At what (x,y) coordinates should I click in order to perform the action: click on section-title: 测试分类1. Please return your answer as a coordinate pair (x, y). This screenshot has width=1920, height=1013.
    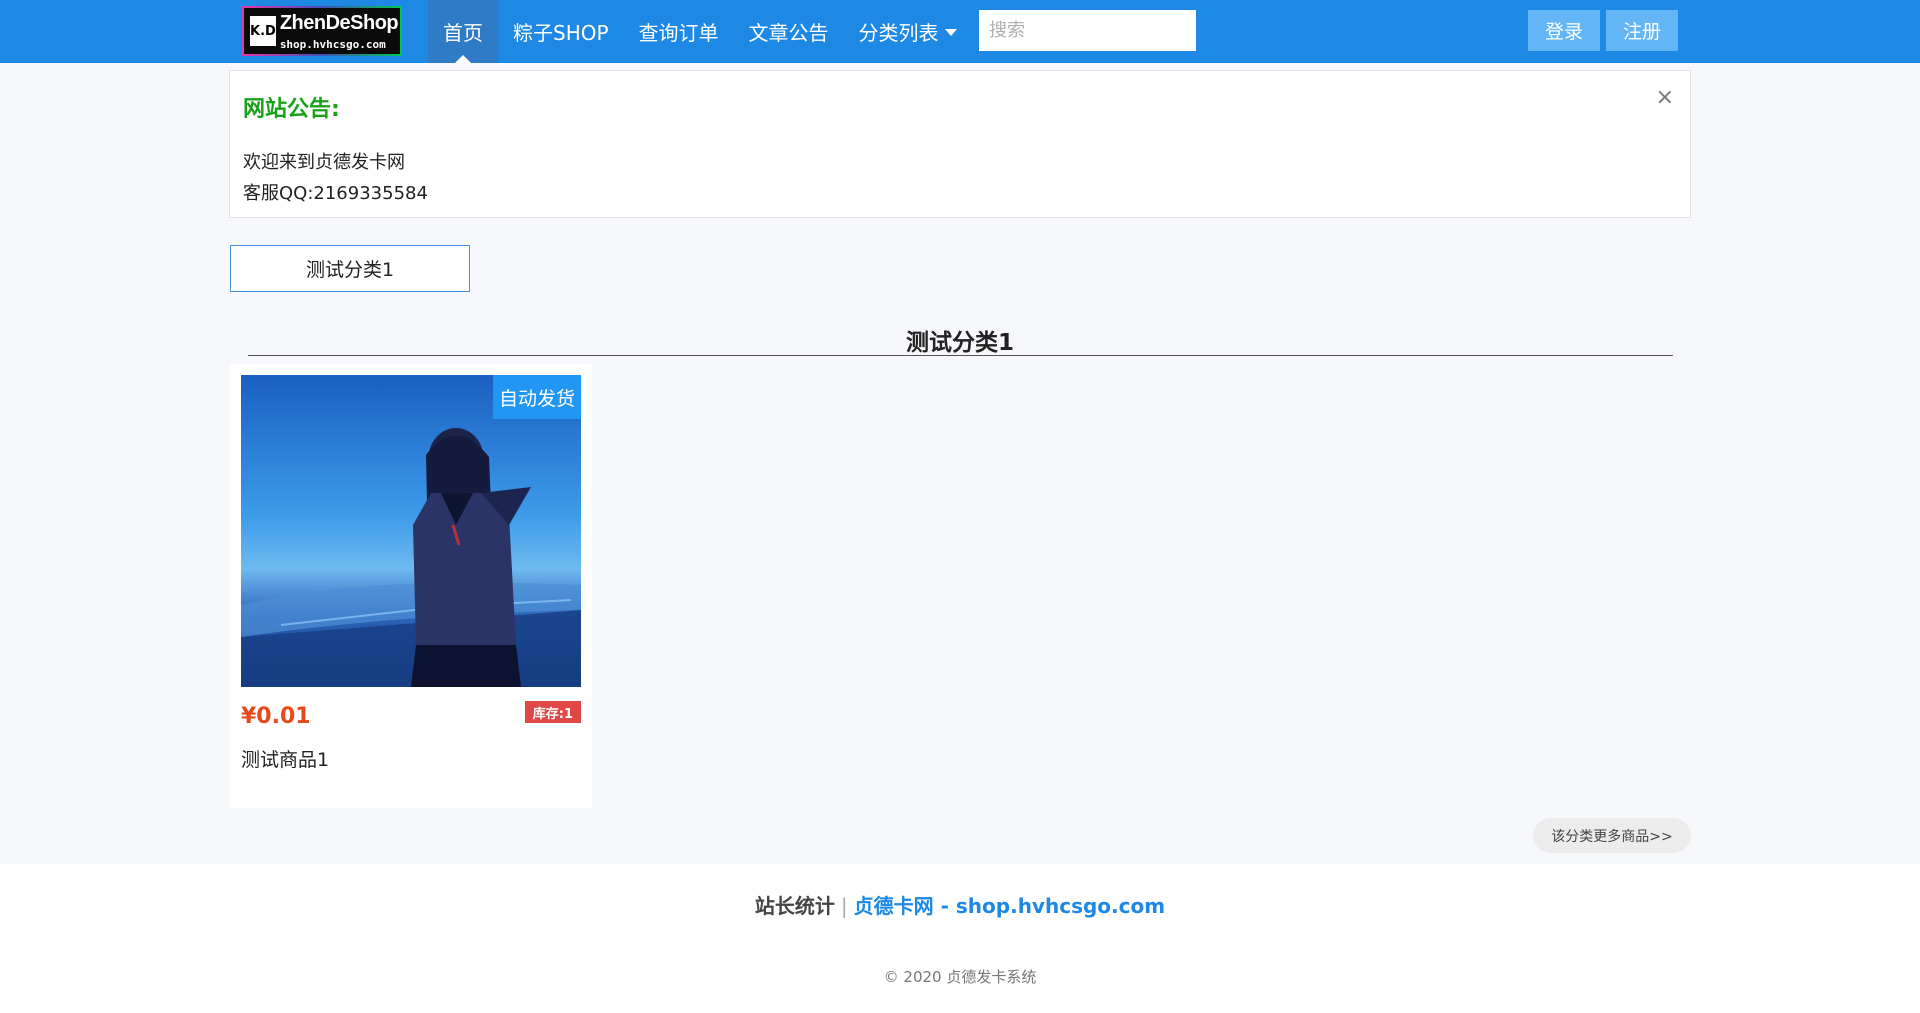
    Looking at the image, I should click on (959, 343).